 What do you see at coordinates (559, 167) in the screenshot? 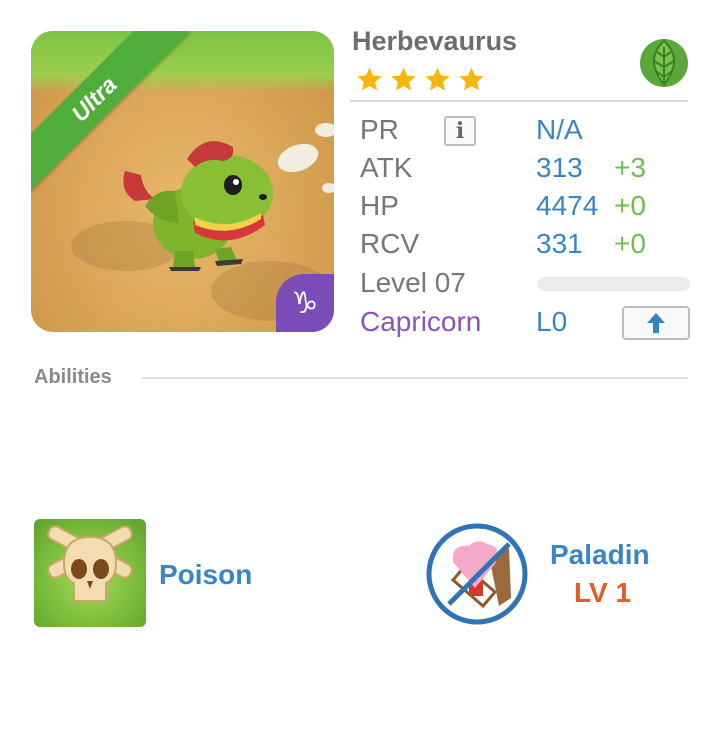
I see `atk-value: 313` at bounding box center [559, 167].